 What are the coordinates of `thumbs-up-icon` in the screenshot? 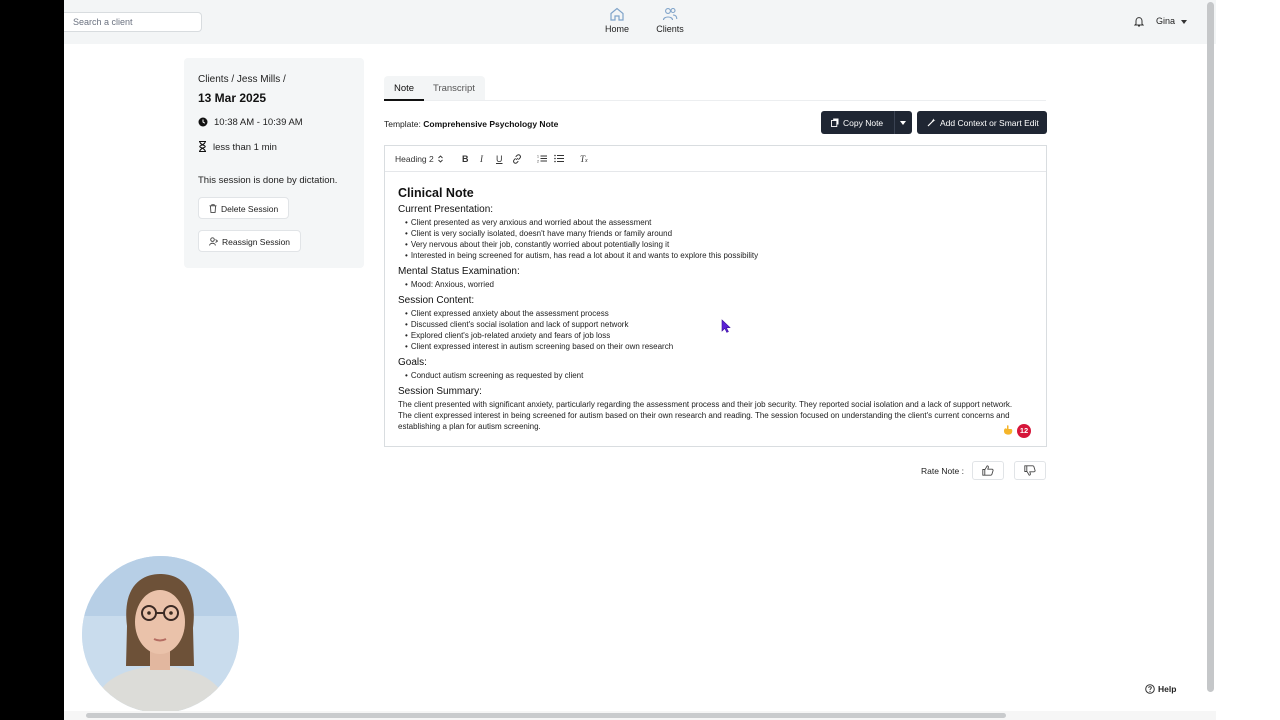 It's located at (988, 470).